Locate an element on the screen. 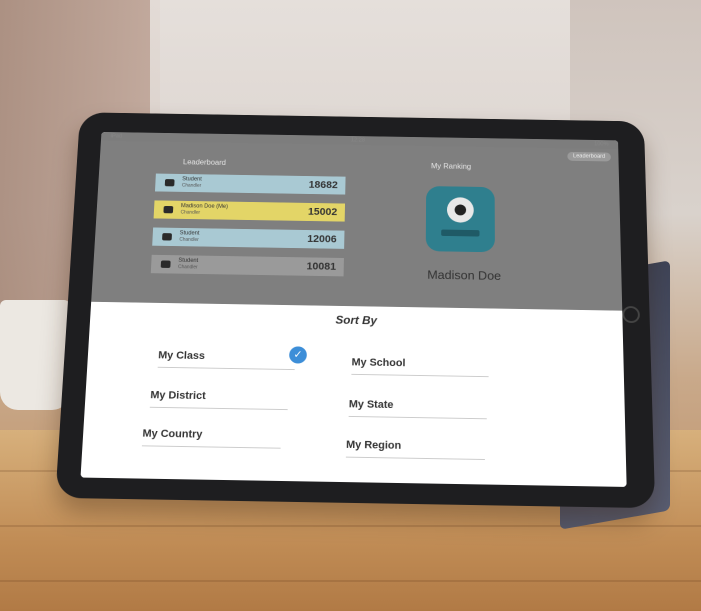  row-name: Madison Doe (Me) Chandler is located at coordinates (223, 211).